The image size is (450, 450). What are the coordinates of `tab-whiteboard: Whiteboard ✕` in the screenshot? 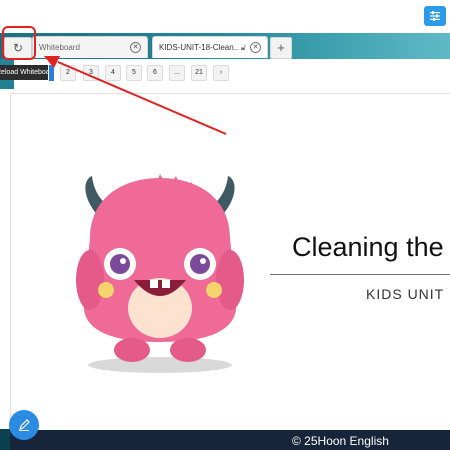 It's located at (90, 47).